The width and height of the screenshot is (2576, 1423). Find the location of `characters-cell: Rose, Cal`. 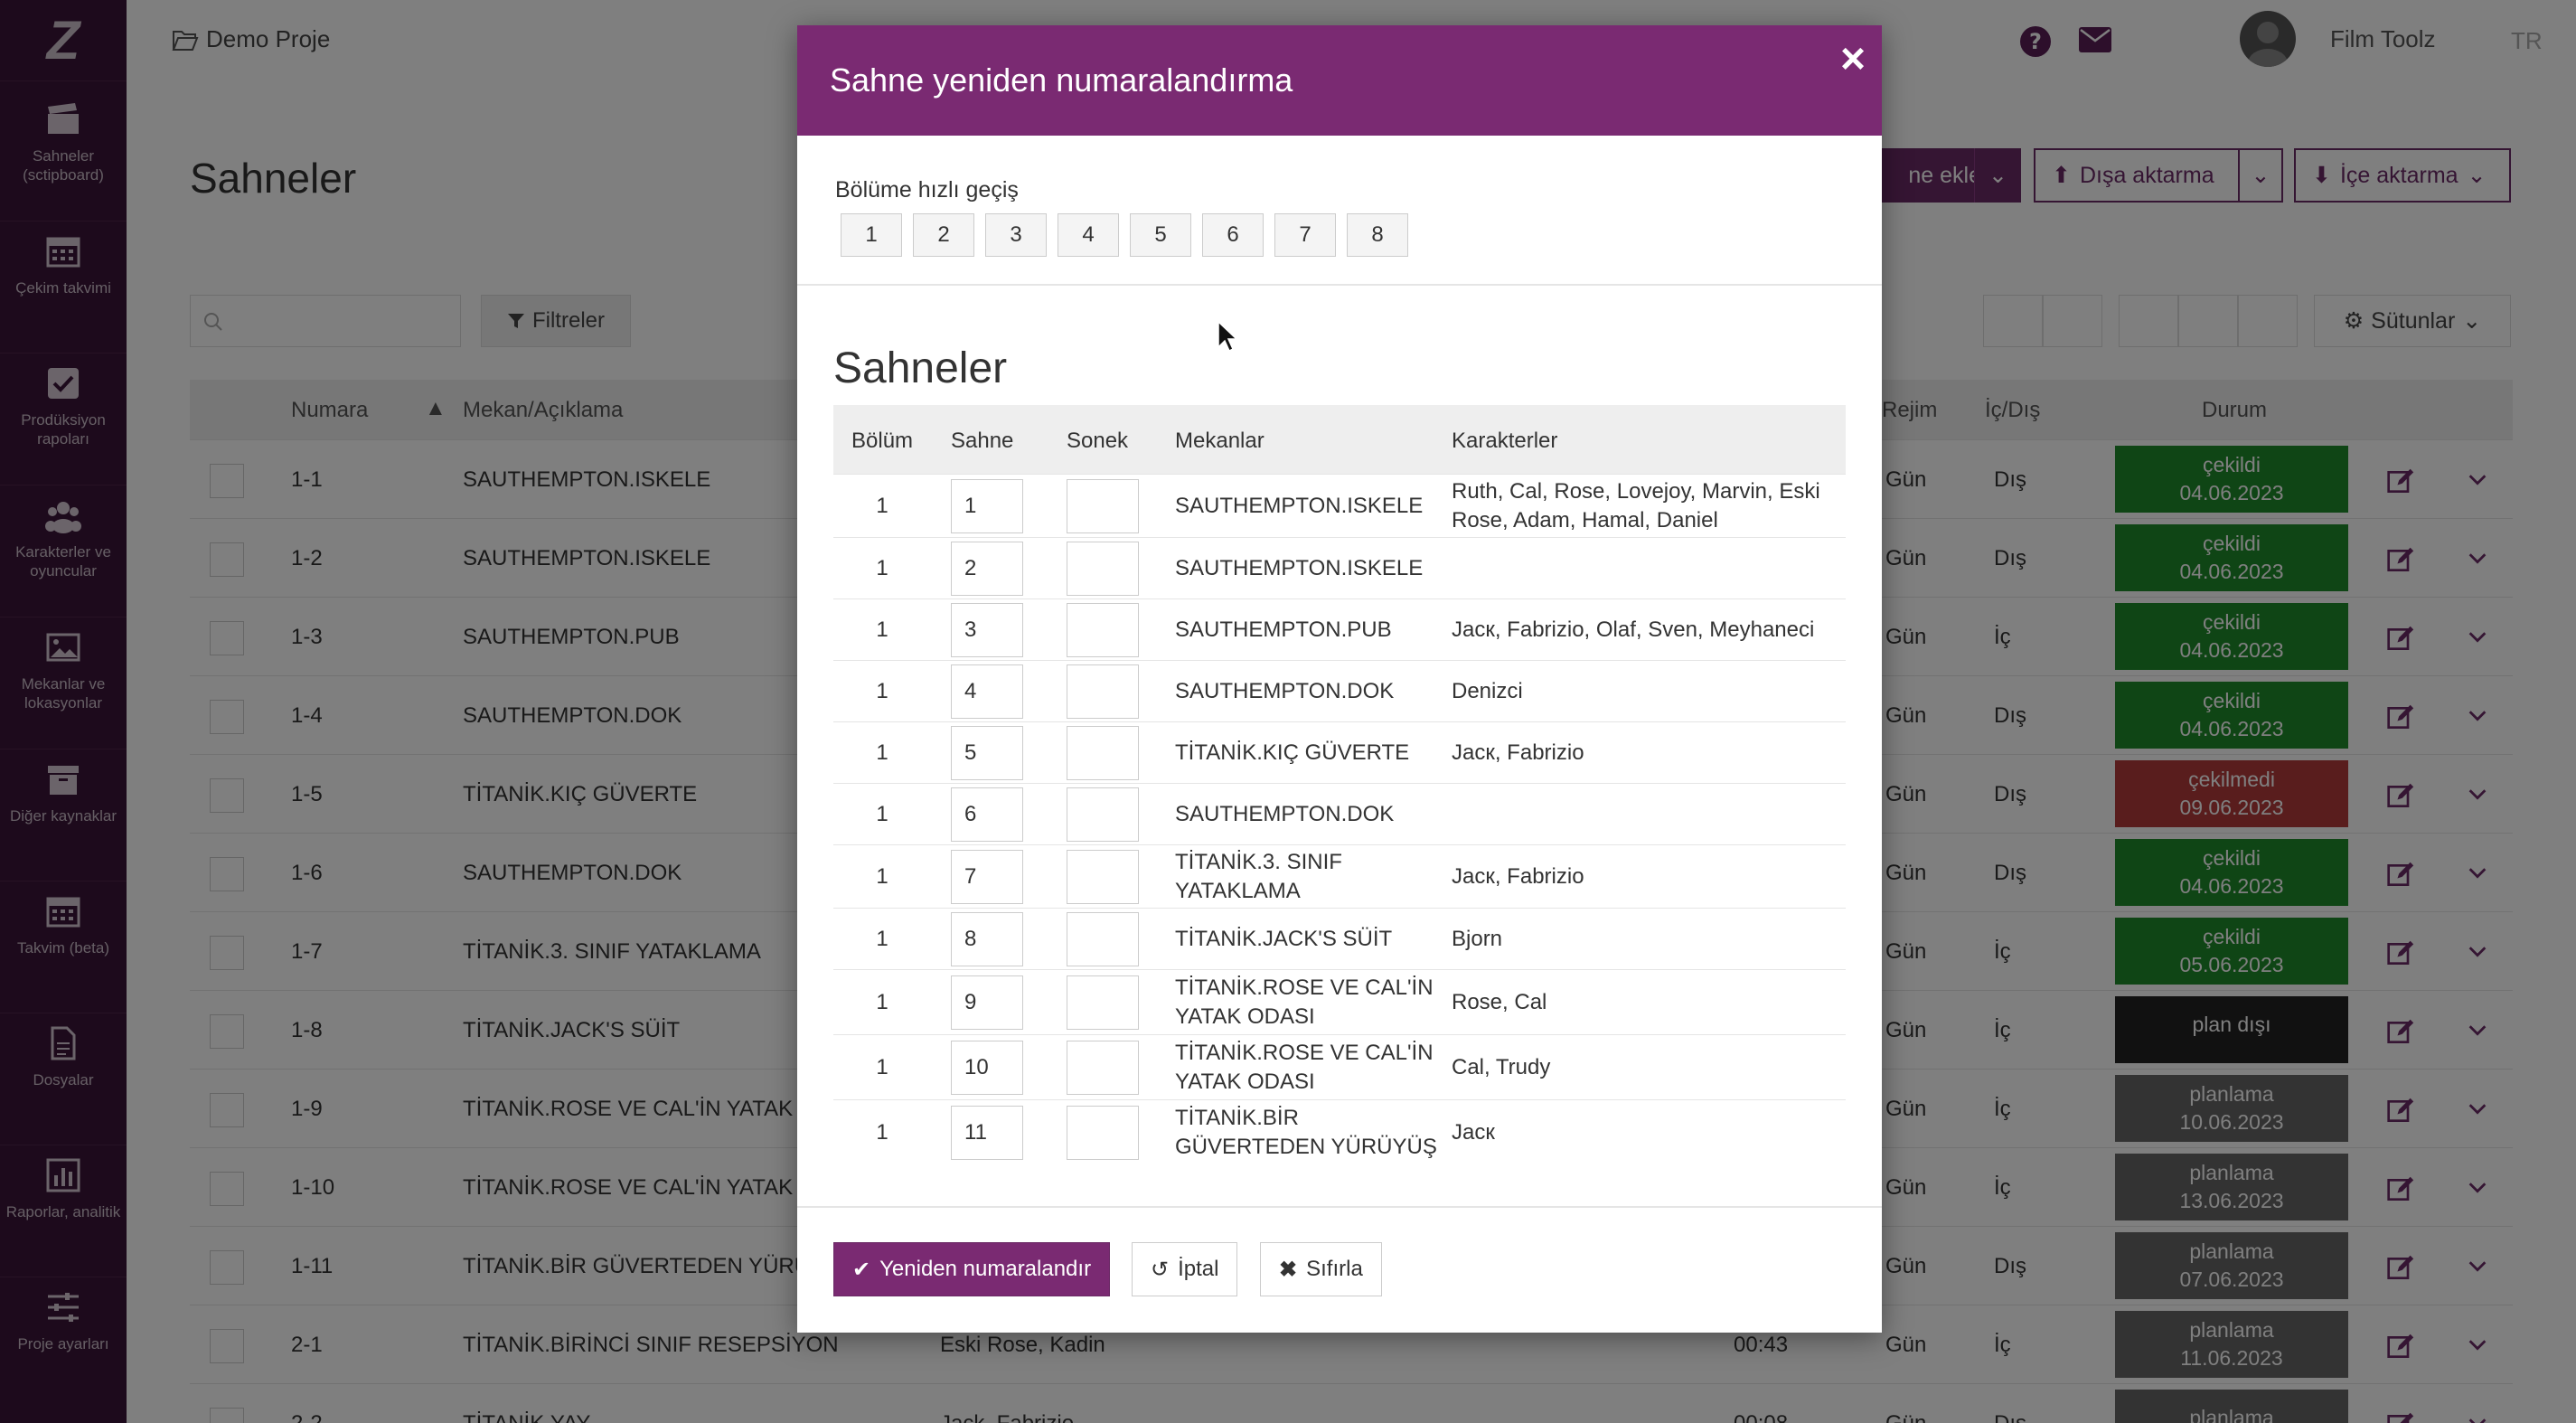

characters-cell: Rose, Cal is located at coordinates (1500, 1002).